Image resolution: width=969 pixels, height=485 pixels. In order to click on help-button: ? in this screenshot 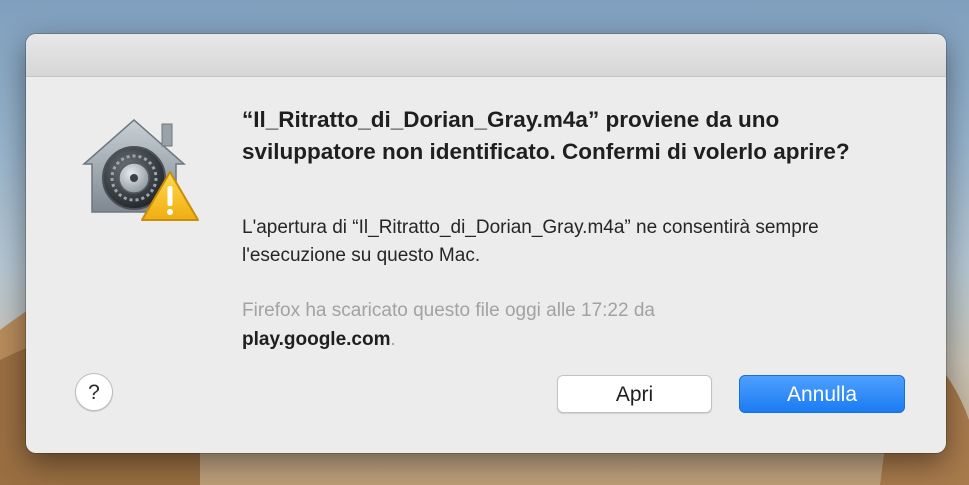, I will do `click(94, 392)`.